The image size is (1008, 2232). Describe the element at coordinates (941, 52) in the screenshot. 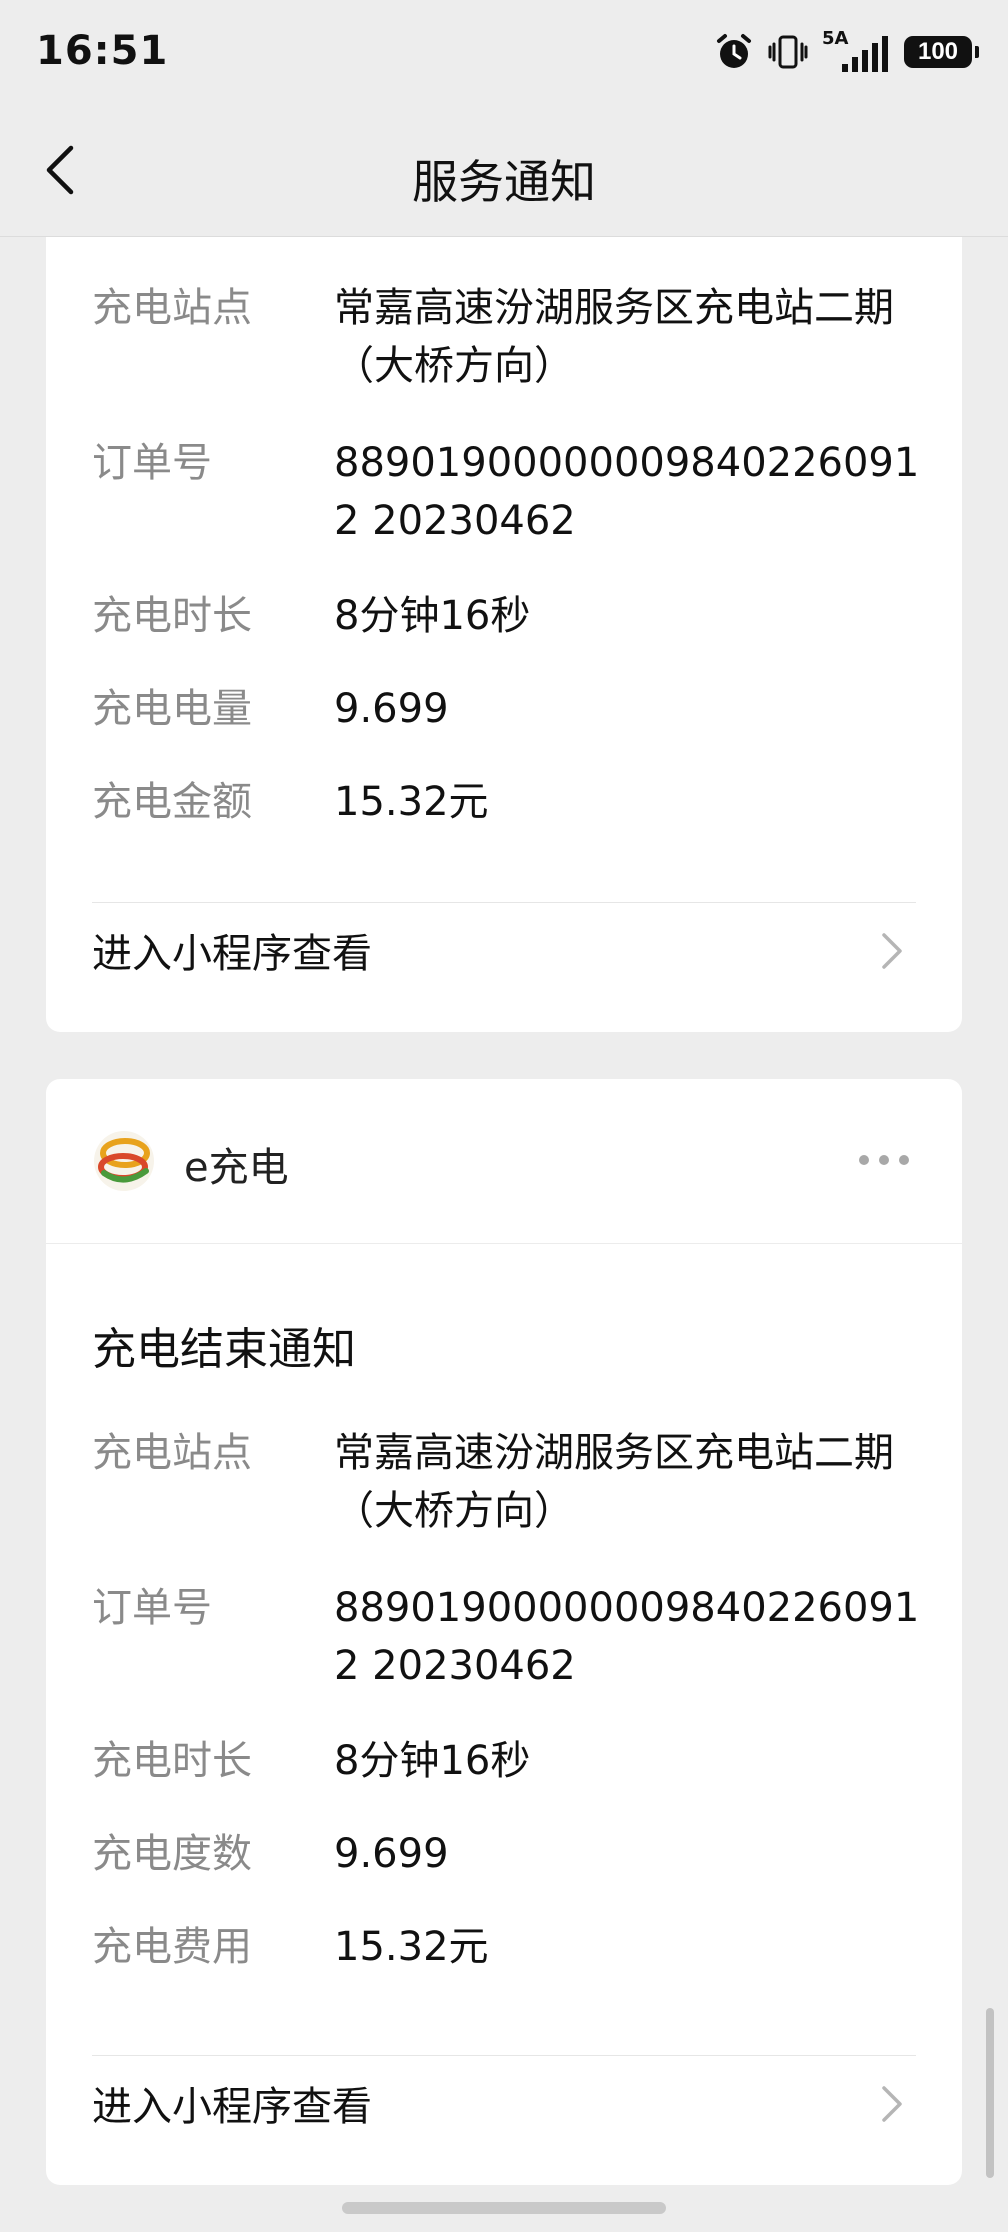

I see `battery-indicator: 100` at that location.